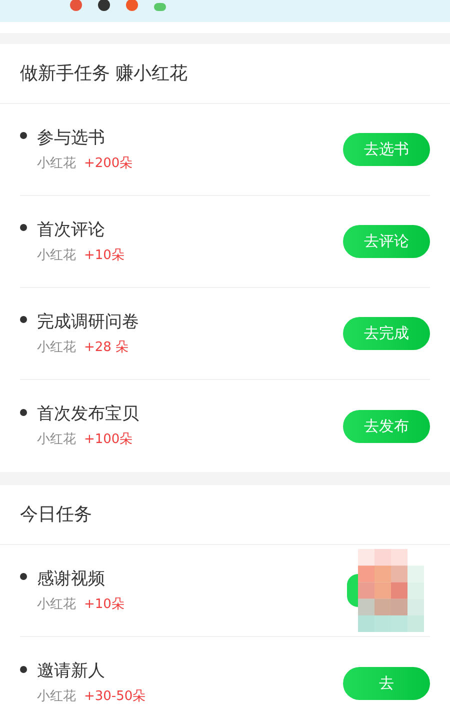 The height and width of the screenshot is (722, 450). What do you see at coordinates (71, 137) in the screenshot?
I see `task-title: 参与选书` at bounding box center [71, 137].